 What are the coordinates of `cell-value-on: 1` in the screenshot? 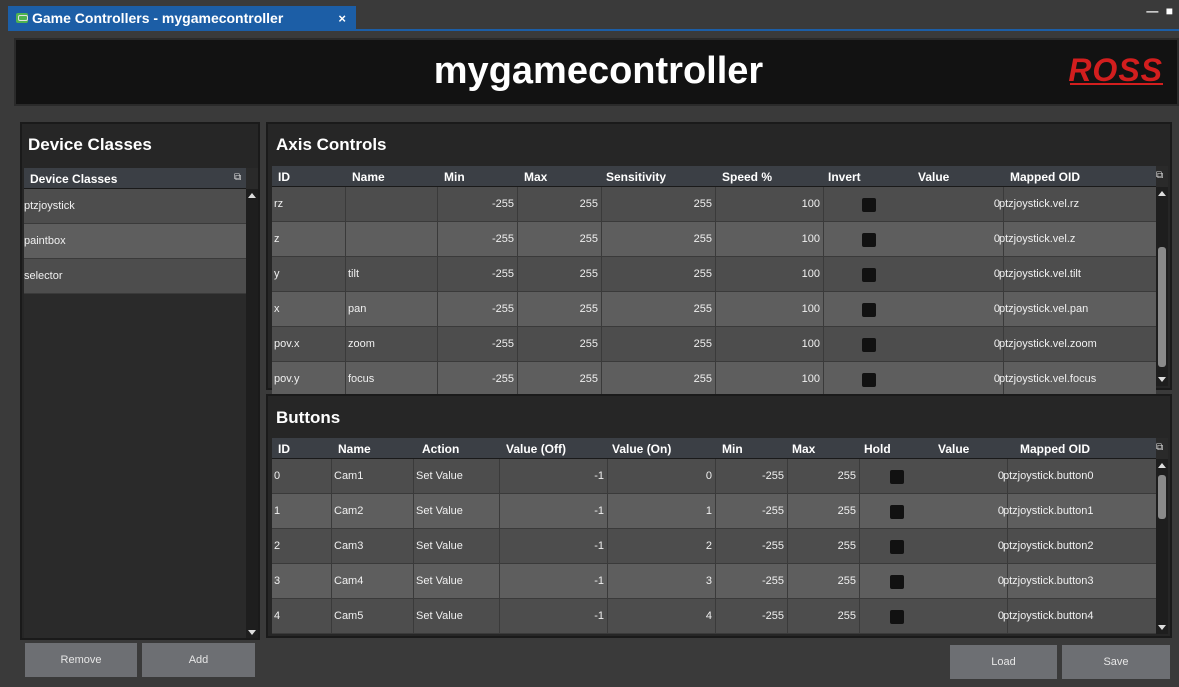 It's located at (662, 511).